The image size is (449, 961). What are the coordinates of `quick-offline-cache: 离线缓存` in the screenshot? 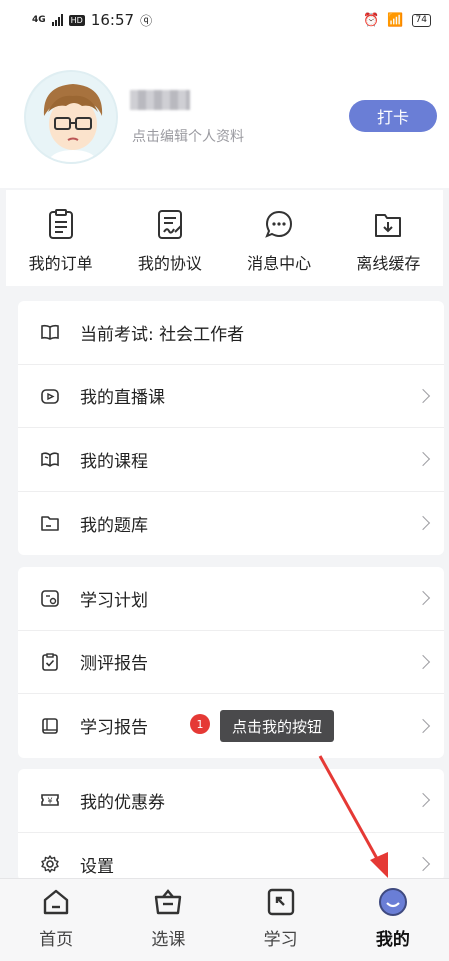 It's located at (388, 238).